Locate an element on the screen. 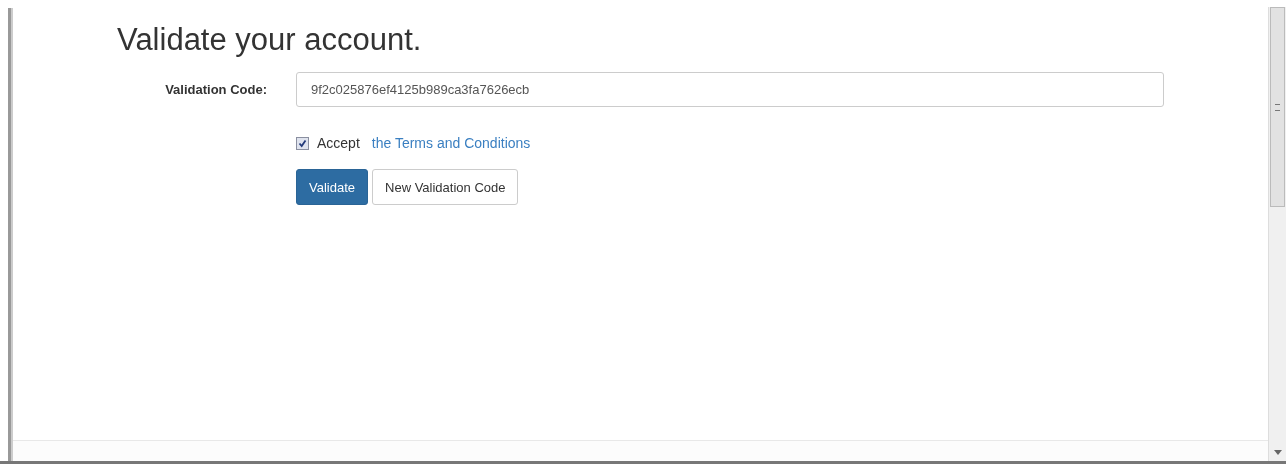 The height and width of the screenshot is (464, 1286). scroll-down-icon is located at coordinates (1277, 452).